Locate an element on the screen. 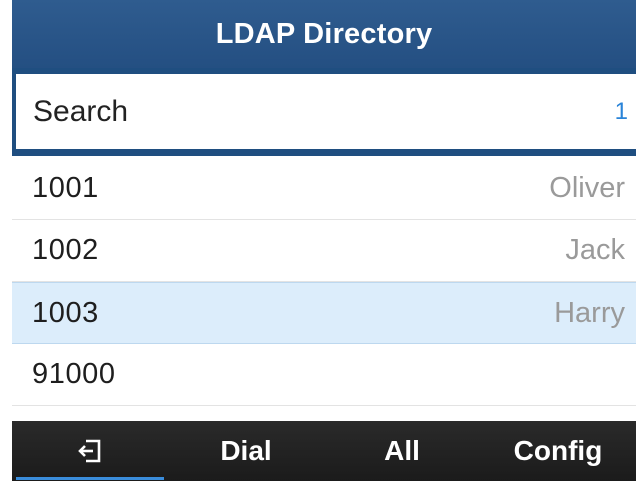  list-item: 1002 Jack is located at coordinates (324, 251).